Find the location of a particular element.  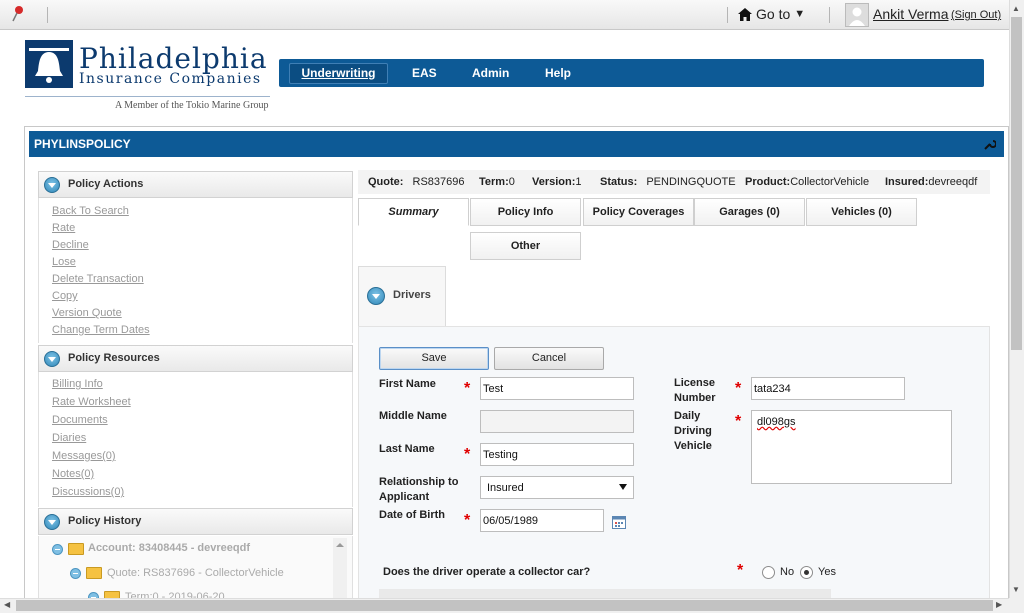

user-name-link: Ankit Verma is located at coordinates (910, 14).